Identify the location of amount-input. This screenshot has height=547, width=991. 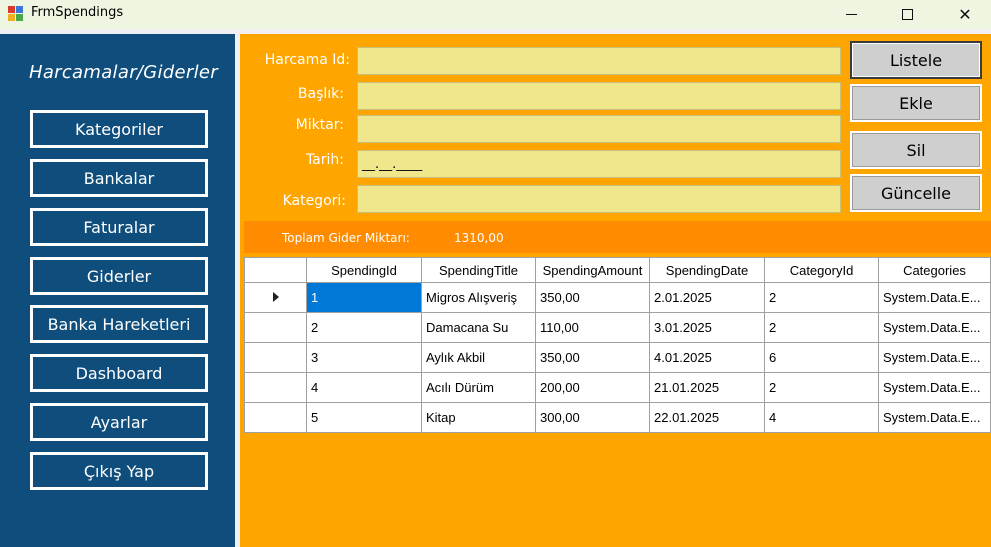
(599, 129).